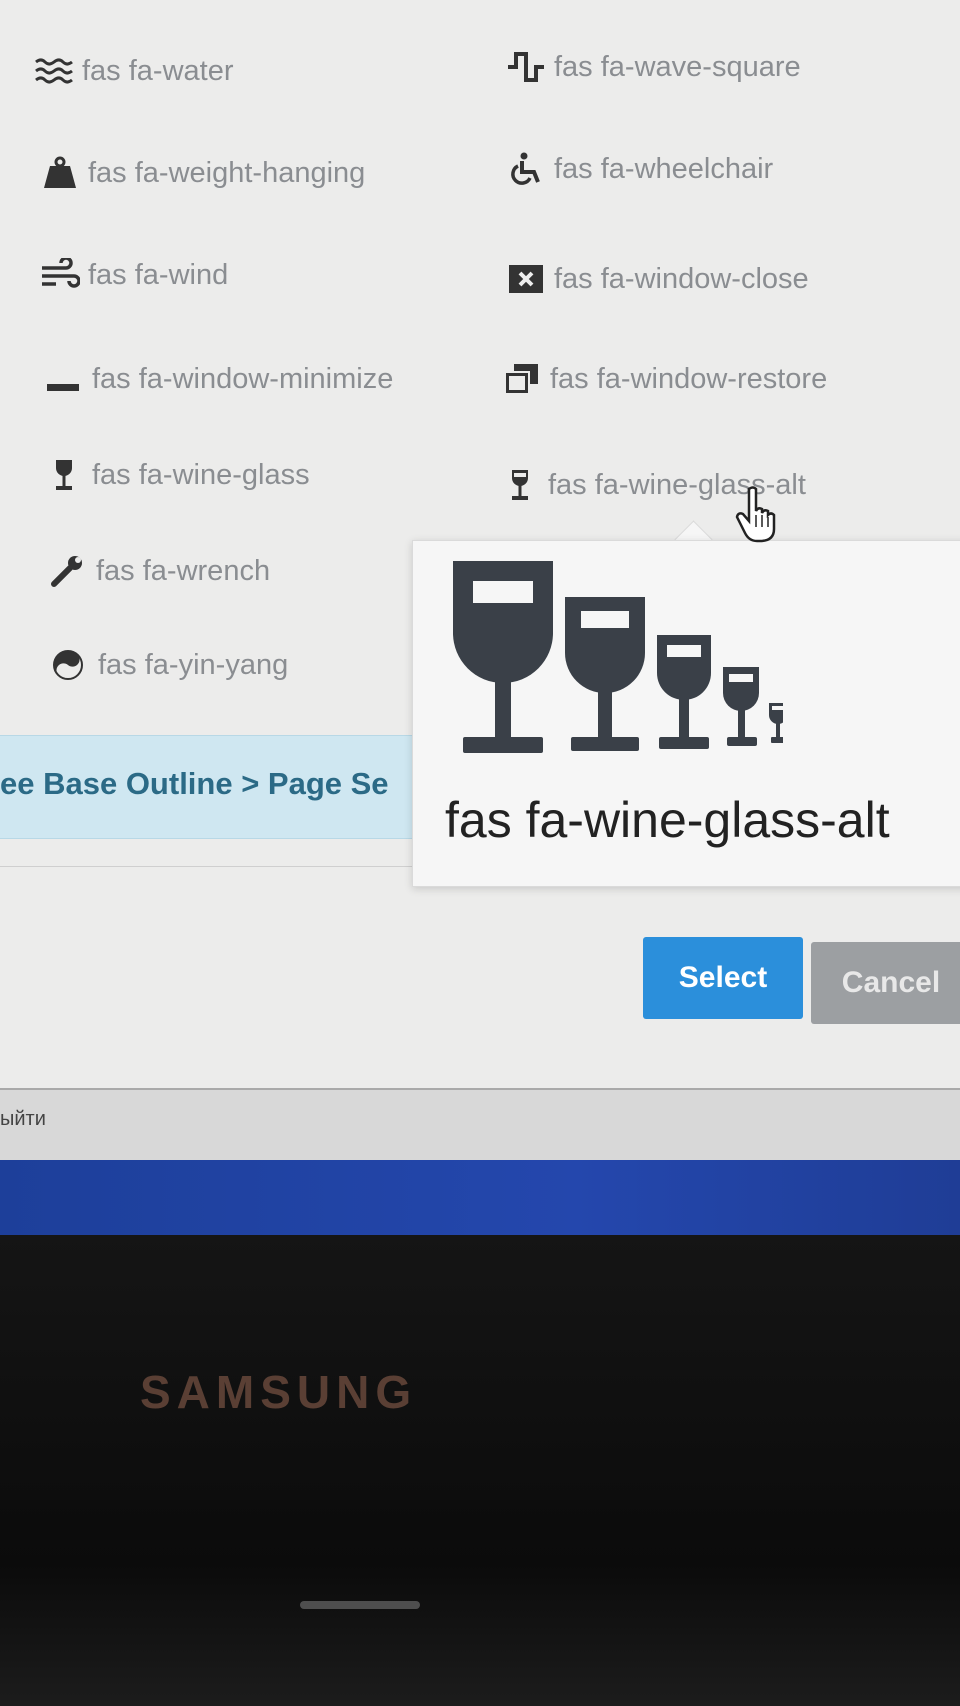 This screenshot has height=1706, width=960. I want to click on wine-glass-icon, so click(64, 475).